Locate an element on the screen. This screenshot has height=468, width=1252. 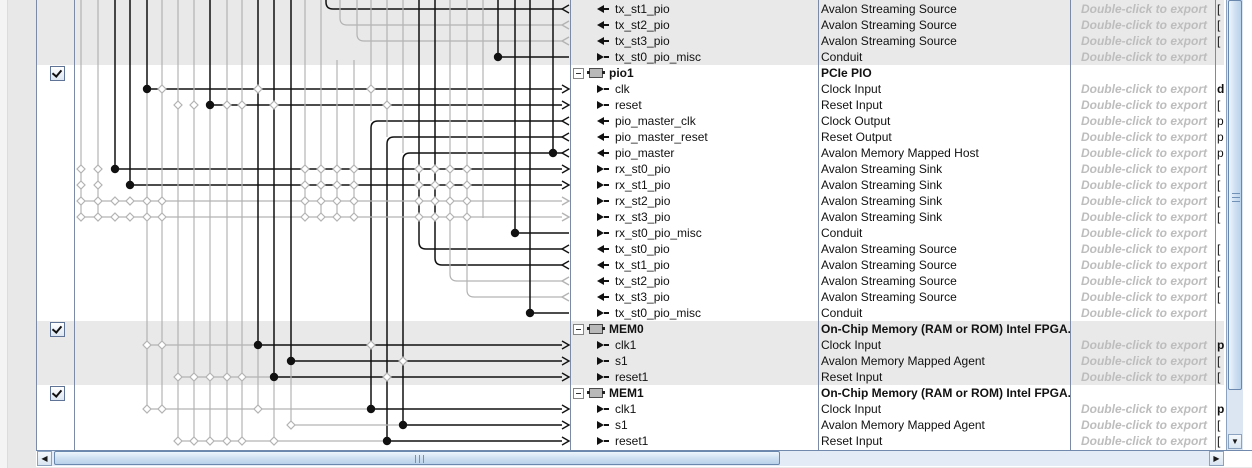
module-name-cell: MEM1 is located at coordinates (695, 393).